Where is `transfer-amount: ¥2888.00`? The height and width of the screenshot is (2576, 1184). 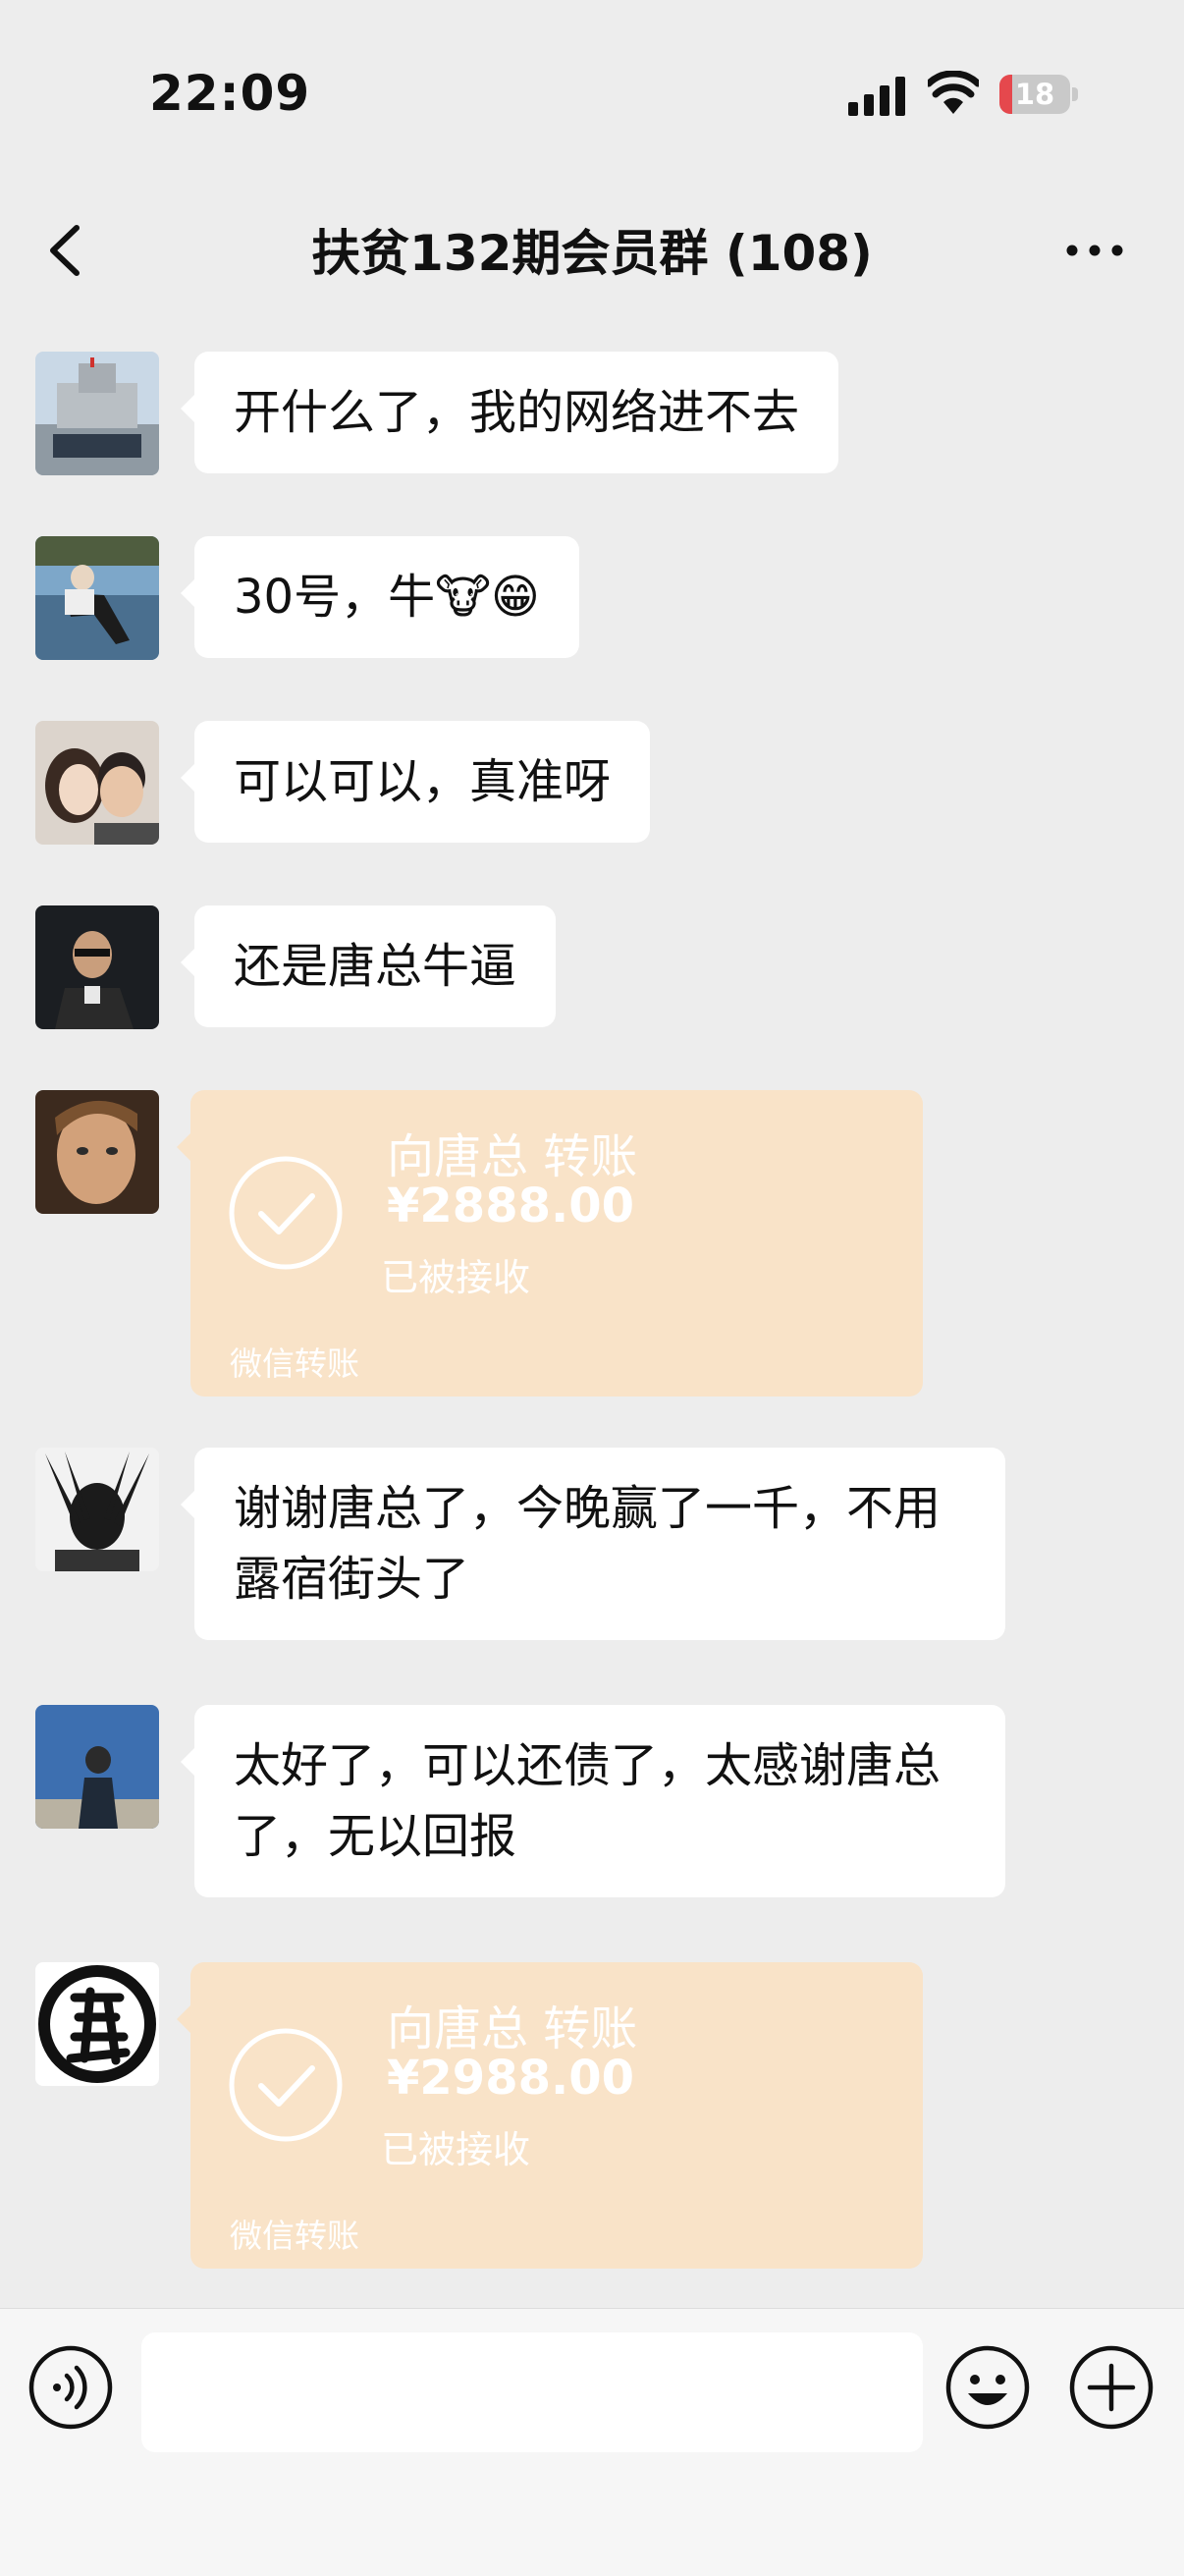
transfer-amount: ¥2888.00 is located at coordinates (511, 1206).